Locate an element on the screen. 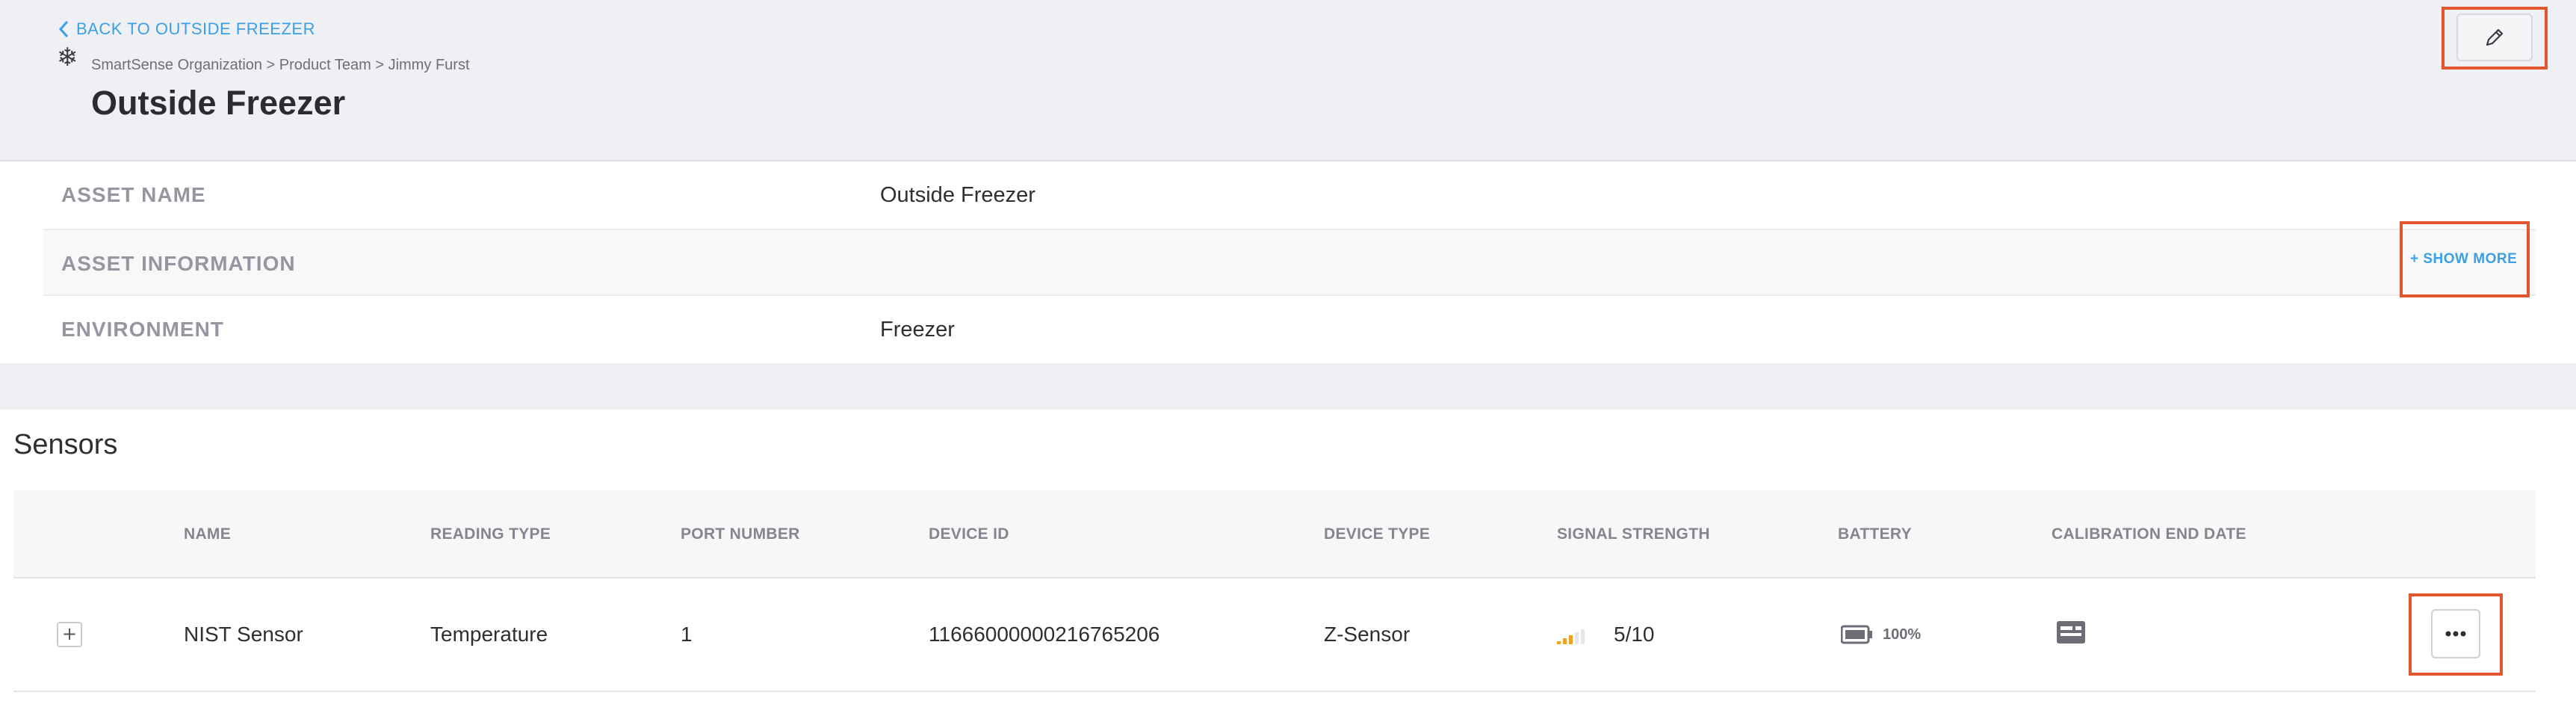  info-label: ENVIRONMENT is located at coordinates (142, 329).